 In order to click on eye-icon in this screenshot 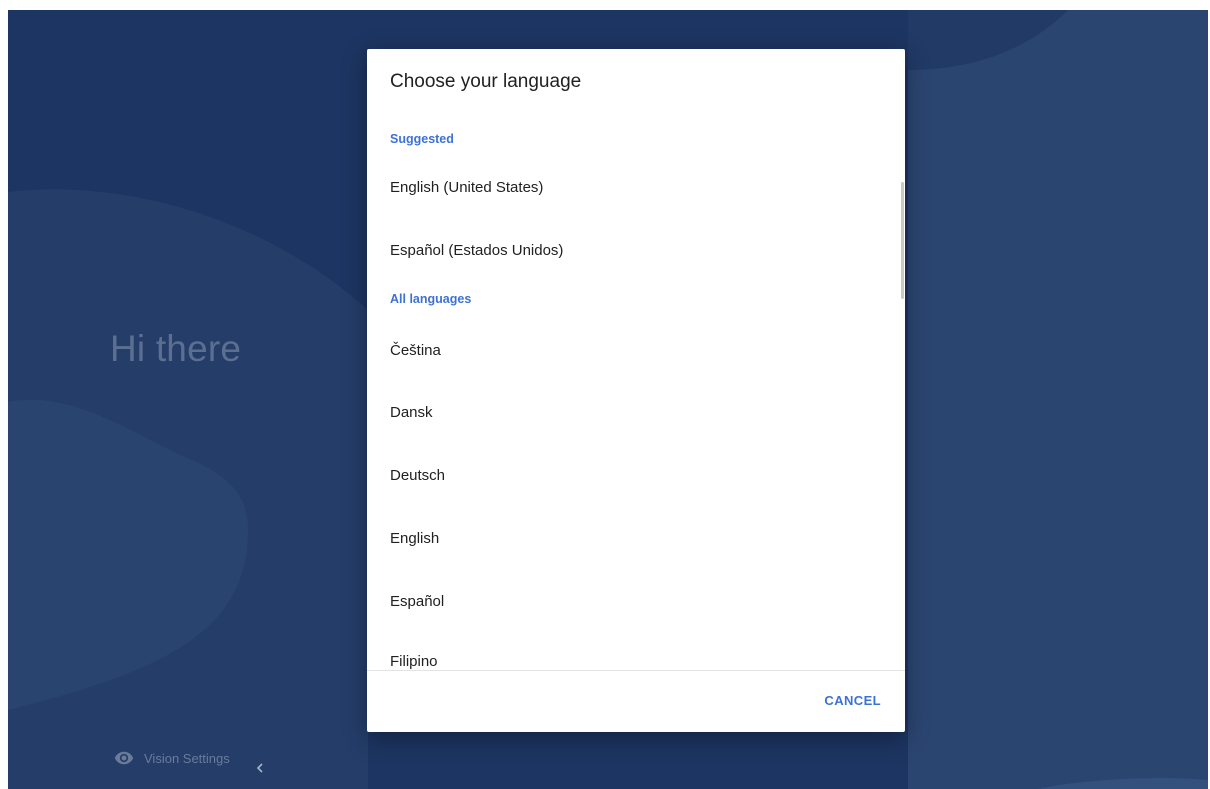, I will do `click(124, 758)`.